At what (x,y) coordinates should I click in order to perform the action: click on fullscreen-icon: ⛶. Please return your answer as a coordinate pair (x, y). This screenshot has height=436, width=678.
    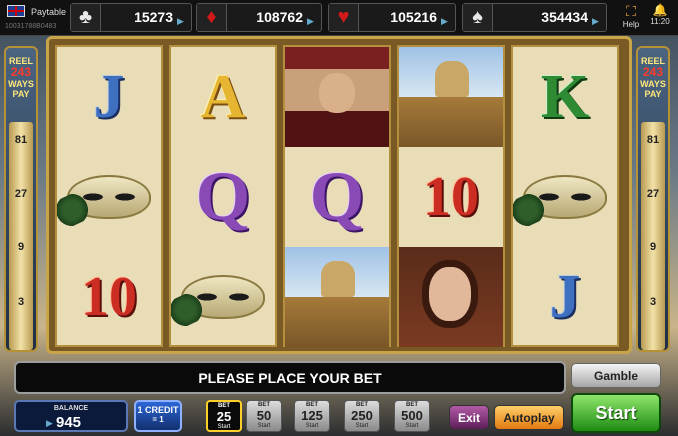
    Looking at the image, I should click on (631, 11).